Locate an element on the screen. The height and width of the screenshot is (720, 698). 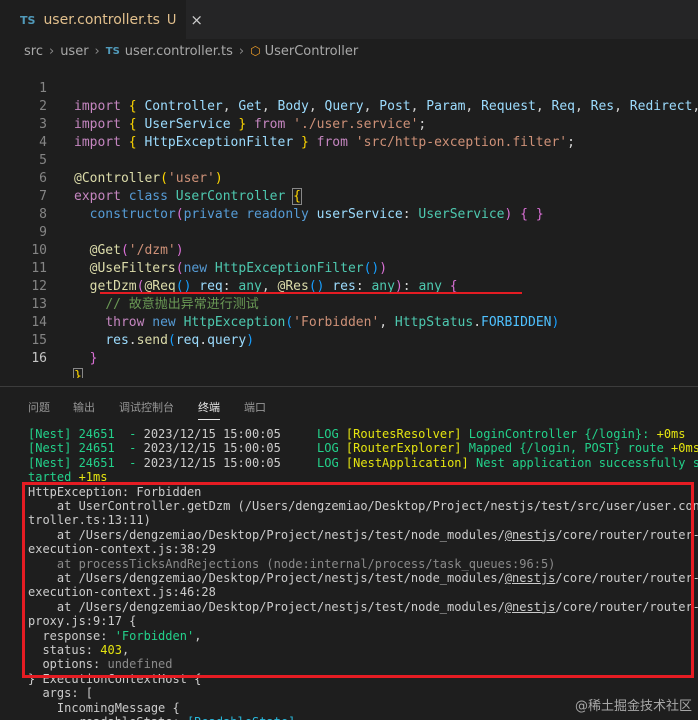
breadcrumb-file: user.controller.ts is located at coordinates (179, 51).